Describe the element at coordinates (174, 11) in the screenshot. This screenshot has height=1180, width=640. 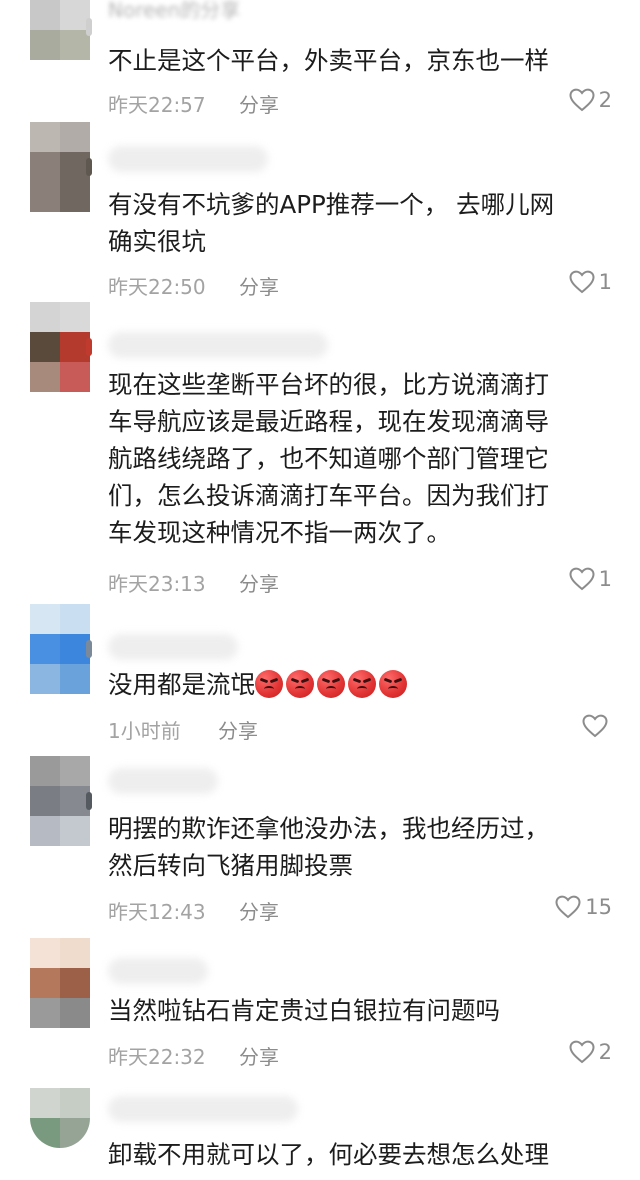
I see `username: Noreen的分享` at that location.